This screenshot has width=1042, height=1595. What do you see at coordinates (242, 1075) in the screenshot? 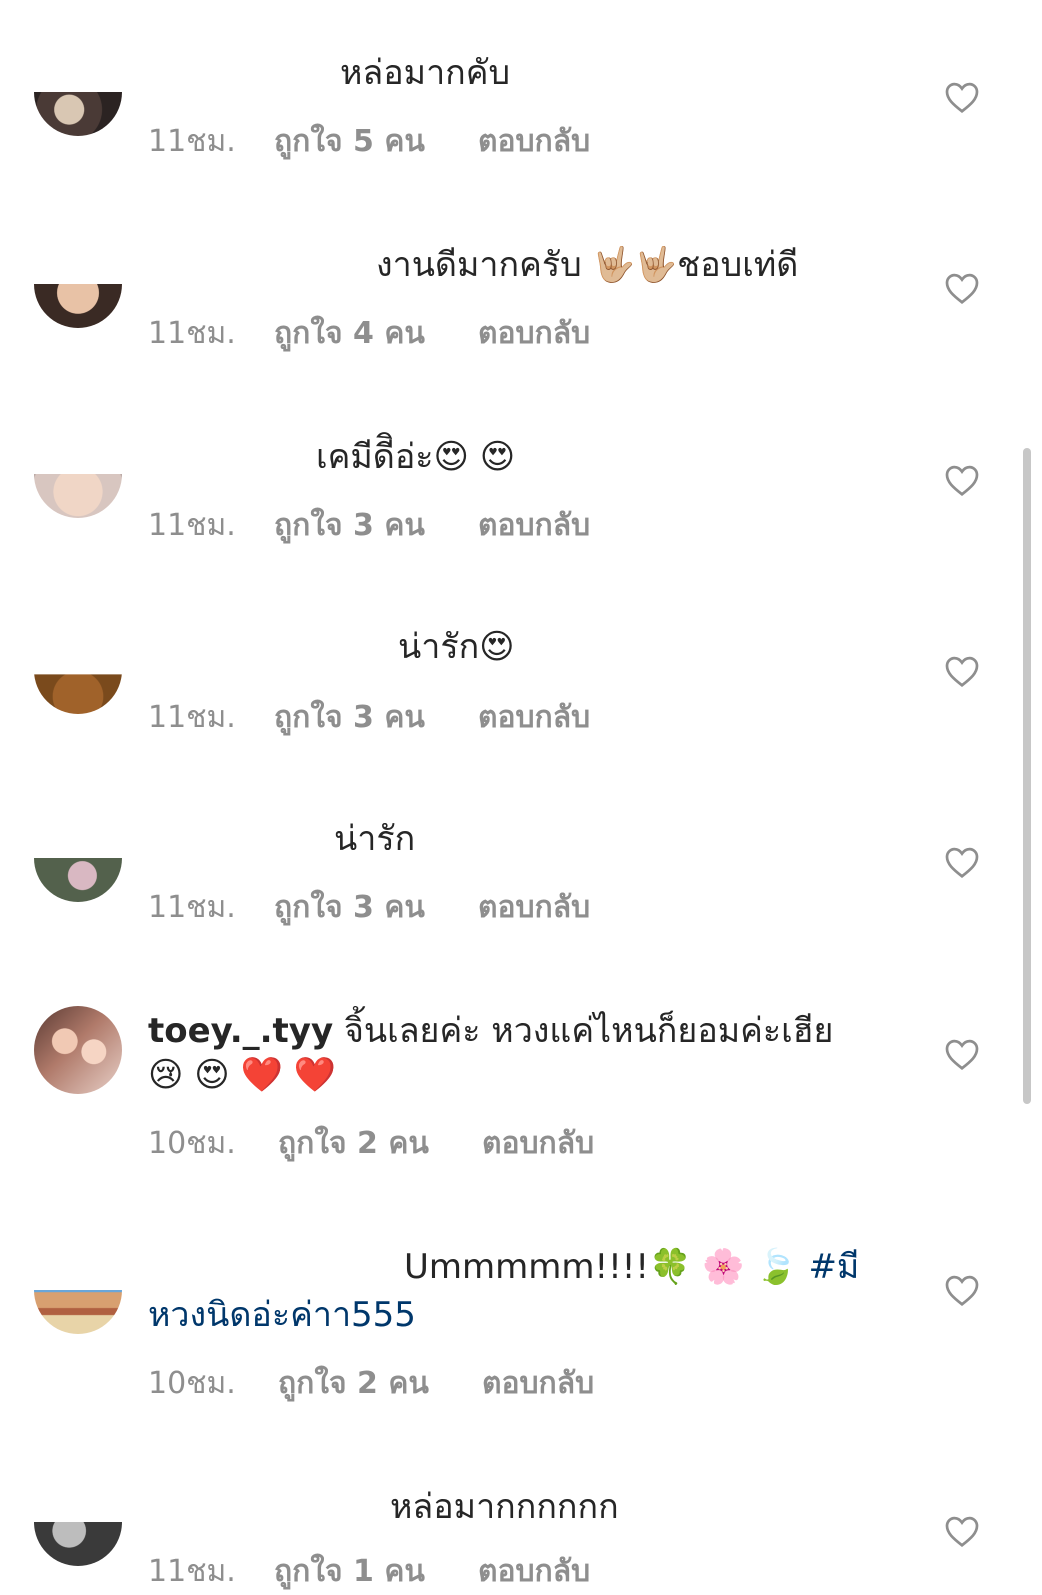
I see `comment-text-line2: 😢 😍 ❤️ ❤️` at bounding box center [242, 1075].